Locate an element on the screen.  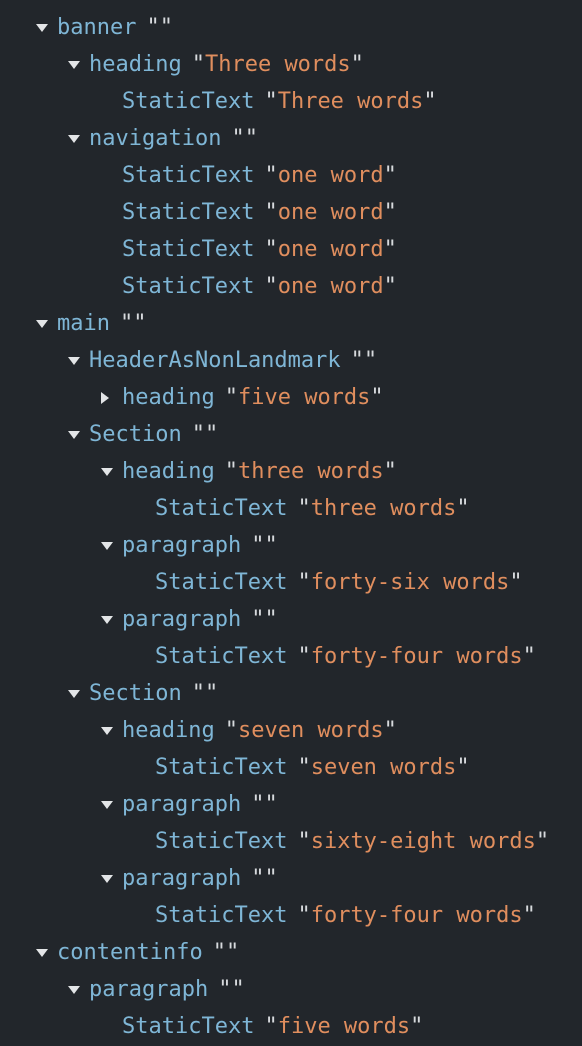
node-role: HeaderAsNonLandmark is located at coordinates (215, 360).